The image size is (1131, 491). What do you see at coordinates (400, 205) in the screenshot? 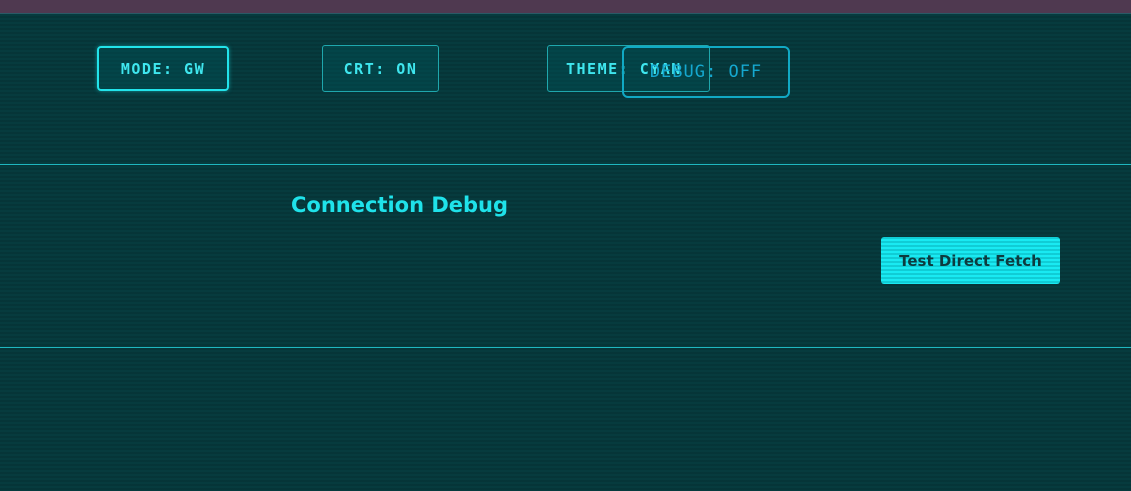
I see `connection-debug-title: Connection Debug` at bounding box center [400, 205].